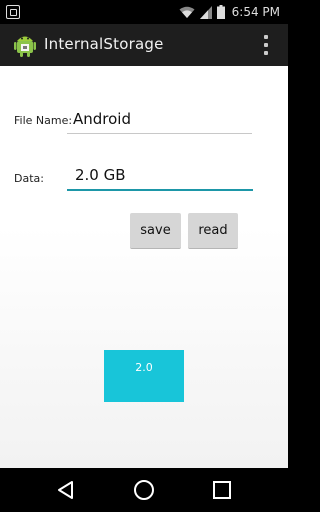  What do you see at coordinates (155, 231) in the screenshot?
I see `save-button: save` at bounding box center [155, 231].